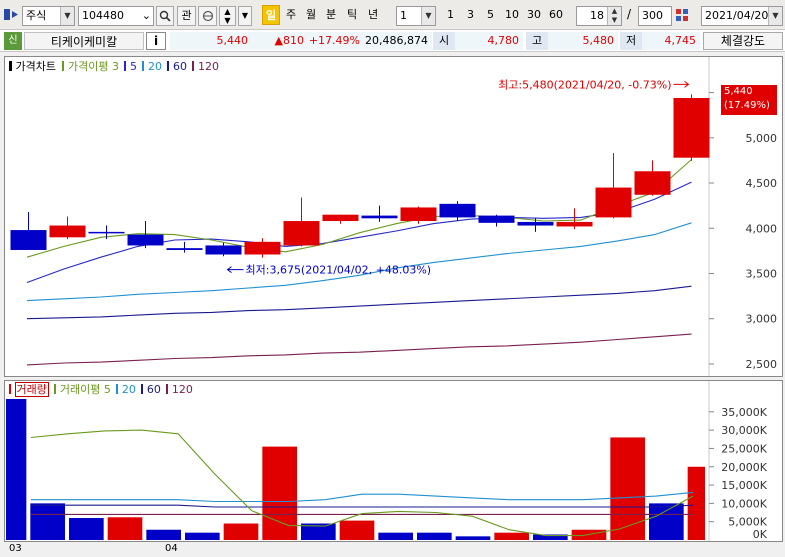  Describe the element at coordinates (211, 41) in the screenshot. I see `current-price: 5,440` at that location.